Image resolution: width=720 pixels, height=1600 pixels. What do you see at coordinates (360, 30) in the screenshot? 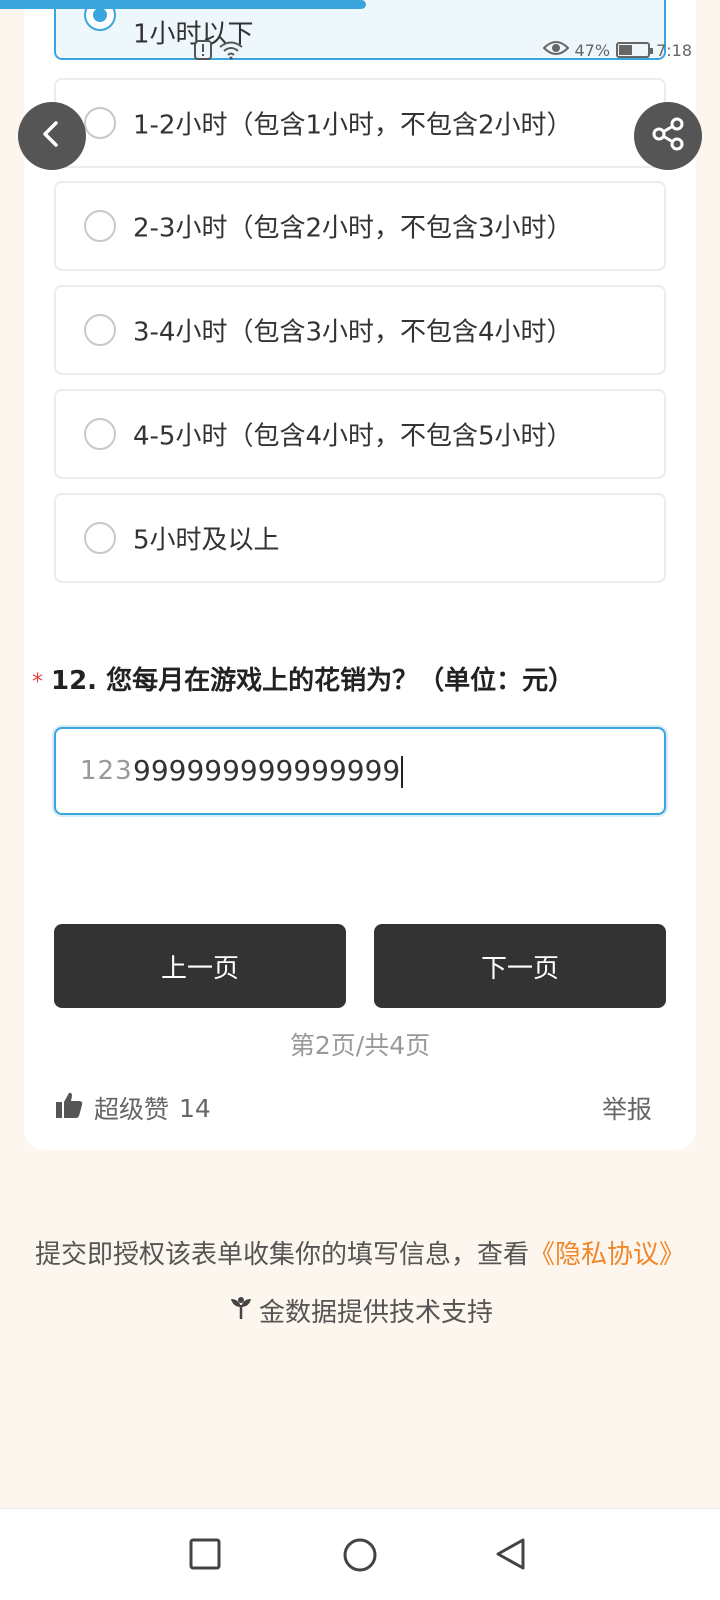
I see `option-less-than-1-hour: 1小时以下` at bounding box center [360, 30].